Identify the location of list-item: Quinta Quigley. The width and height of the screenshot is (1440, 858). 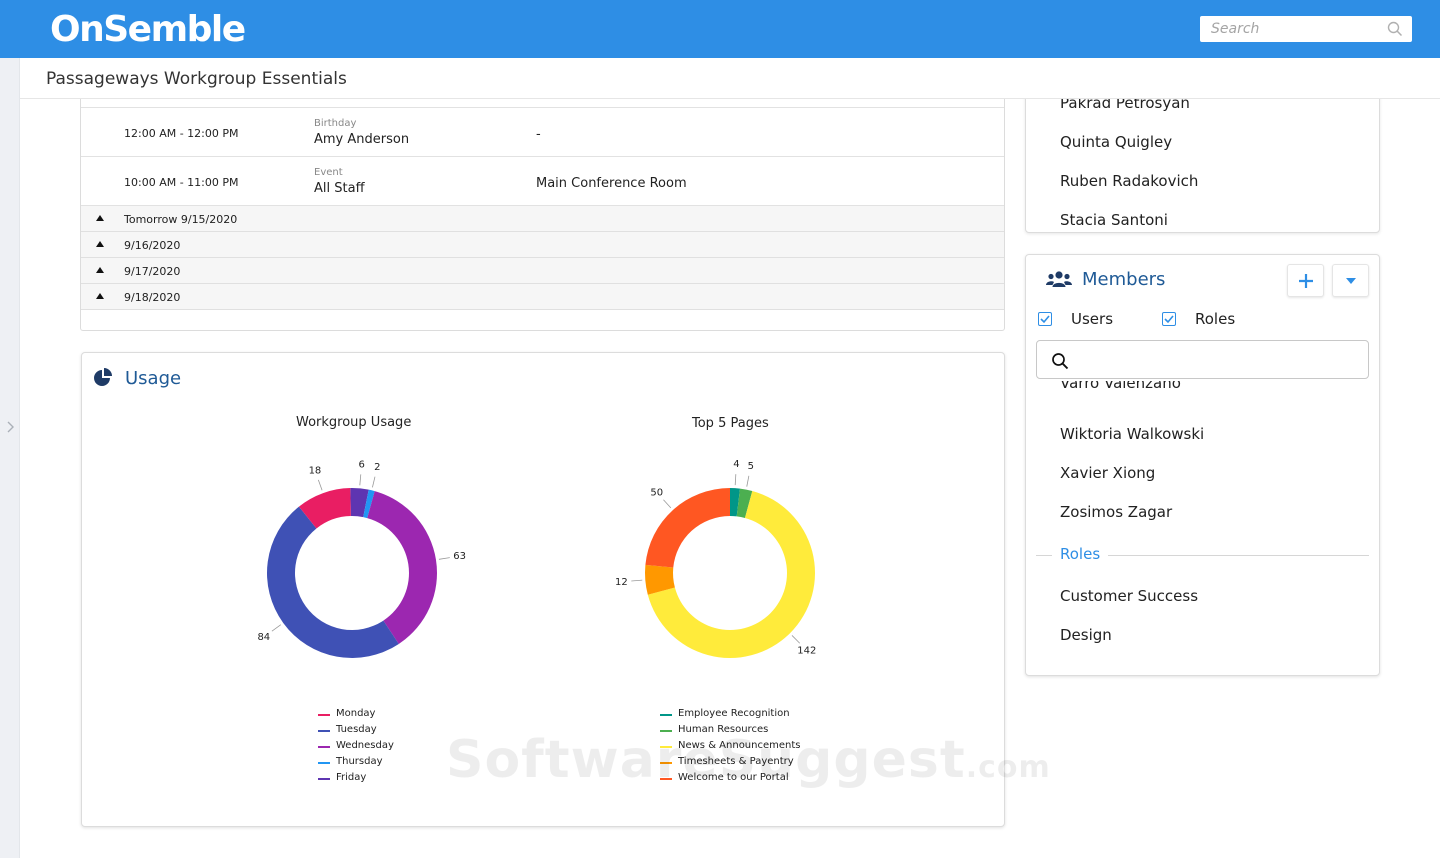
(1116, 142).